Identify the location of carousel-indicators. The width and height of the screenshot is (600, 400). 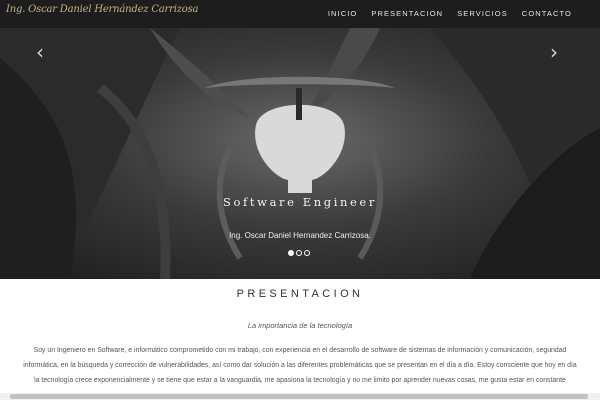
(299, 253).